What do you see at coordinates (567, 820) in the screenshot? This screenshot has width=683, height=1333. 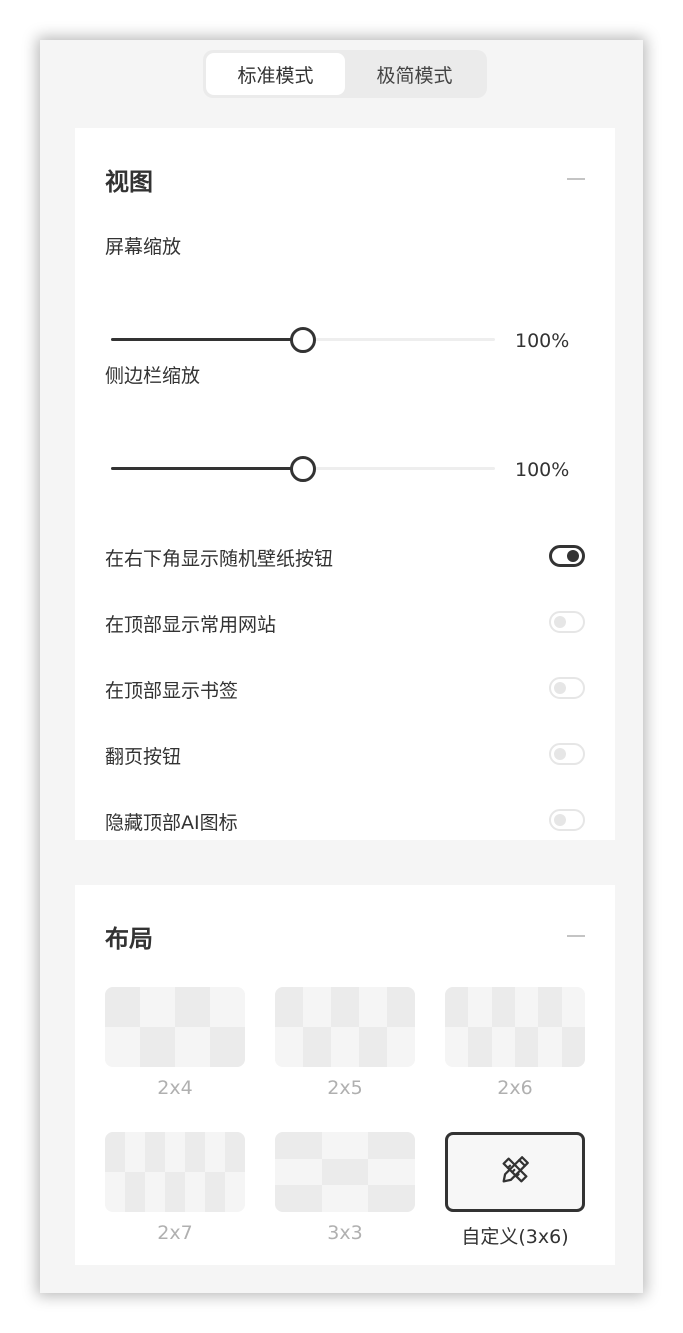 I see `toggle-hide-ai-icon` at bounding box center [567, 820].